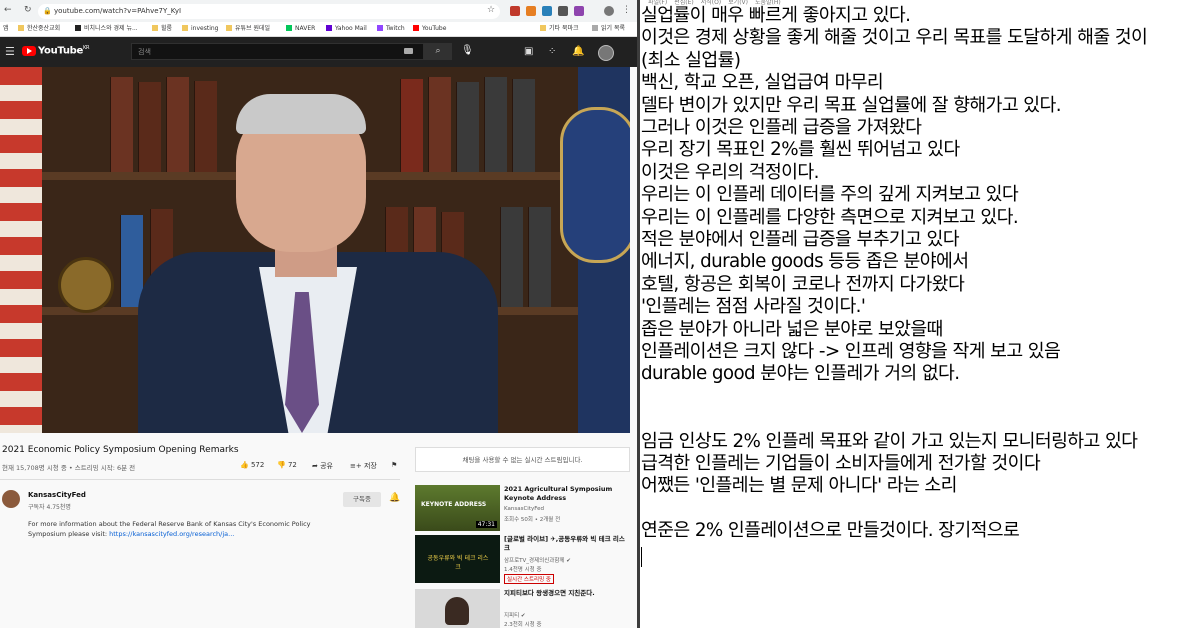 The width and height of the screenshot is (1204, 628). I want to click on recommended-title: [글로벌 라이브] ✈,공동우류와 빅 테크 리스크, so click(566, 544).